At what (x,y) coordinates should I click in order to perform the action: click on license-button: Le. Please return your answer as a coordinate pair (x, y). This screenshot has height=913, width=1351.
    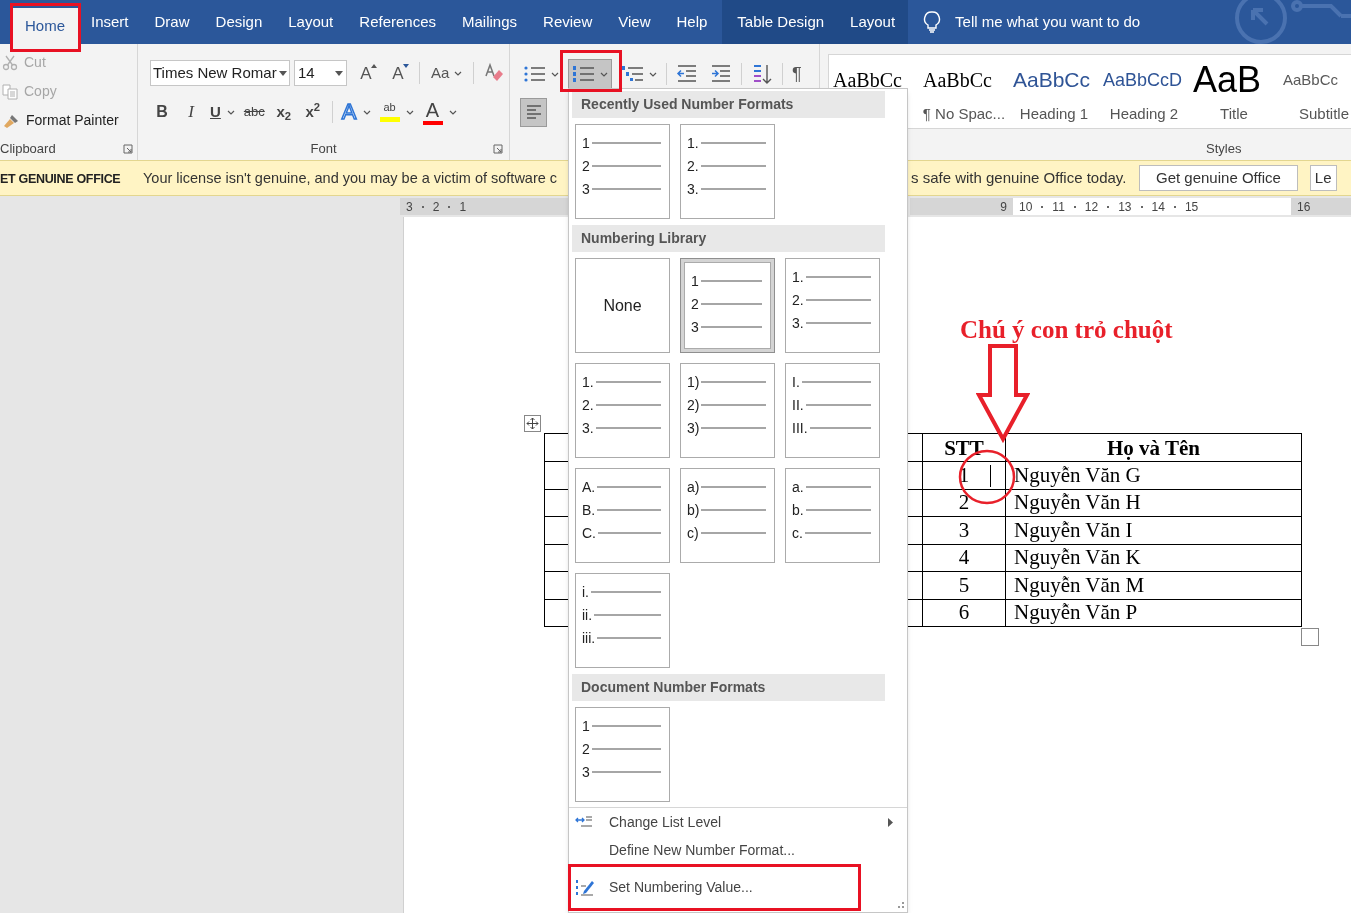
    Looking at the image, I should click on (1323, 178).